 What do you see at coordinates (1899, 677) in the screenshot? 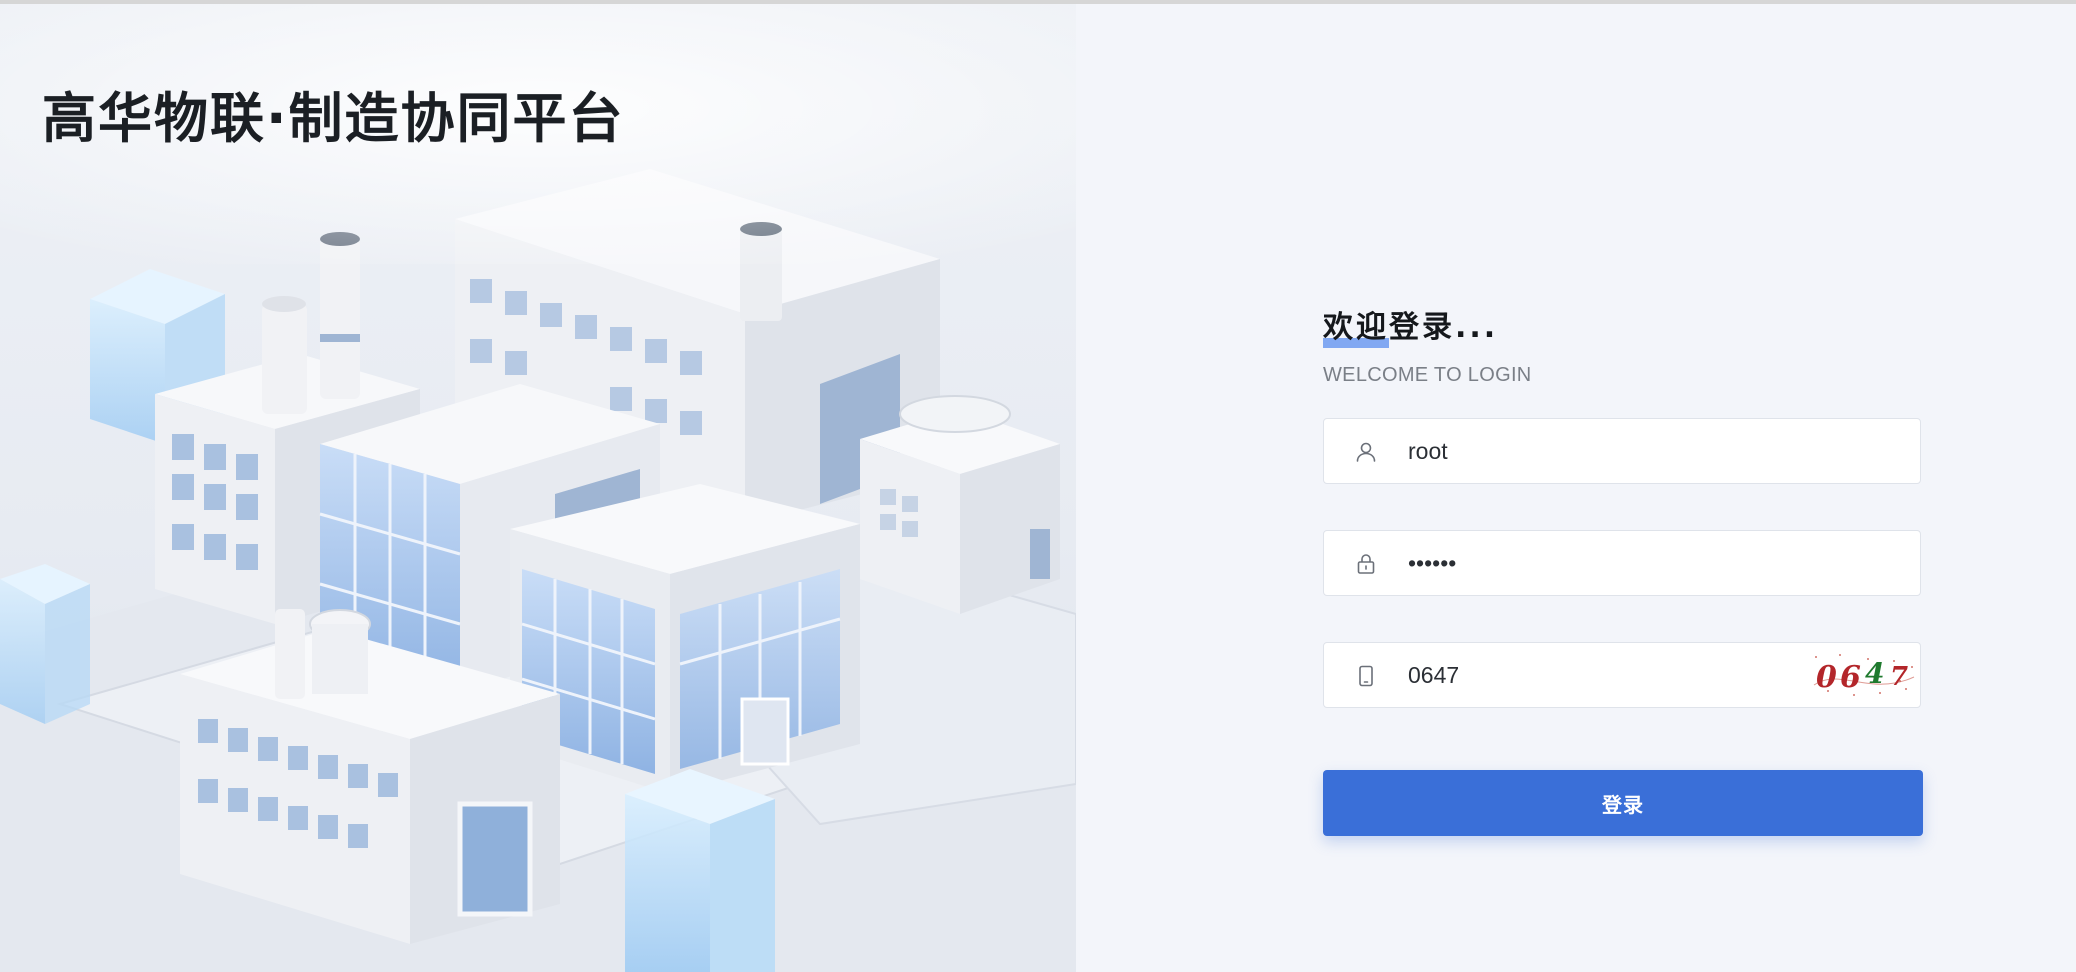
I see `captcha-char-4: 7` at bounding box center [1899, 677].